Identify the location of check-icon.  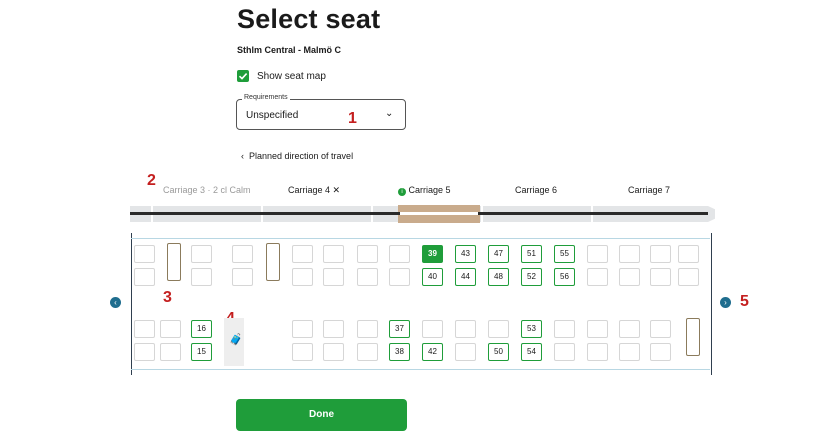
(243, 76).